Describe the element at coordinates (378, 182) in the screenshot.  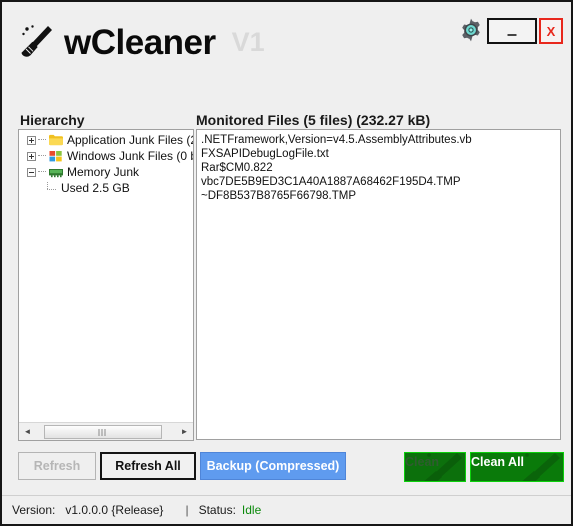
I see `list-item: vbc7DE5B9ED3C1A40A1887A68462F195D4.TMP` at that location.